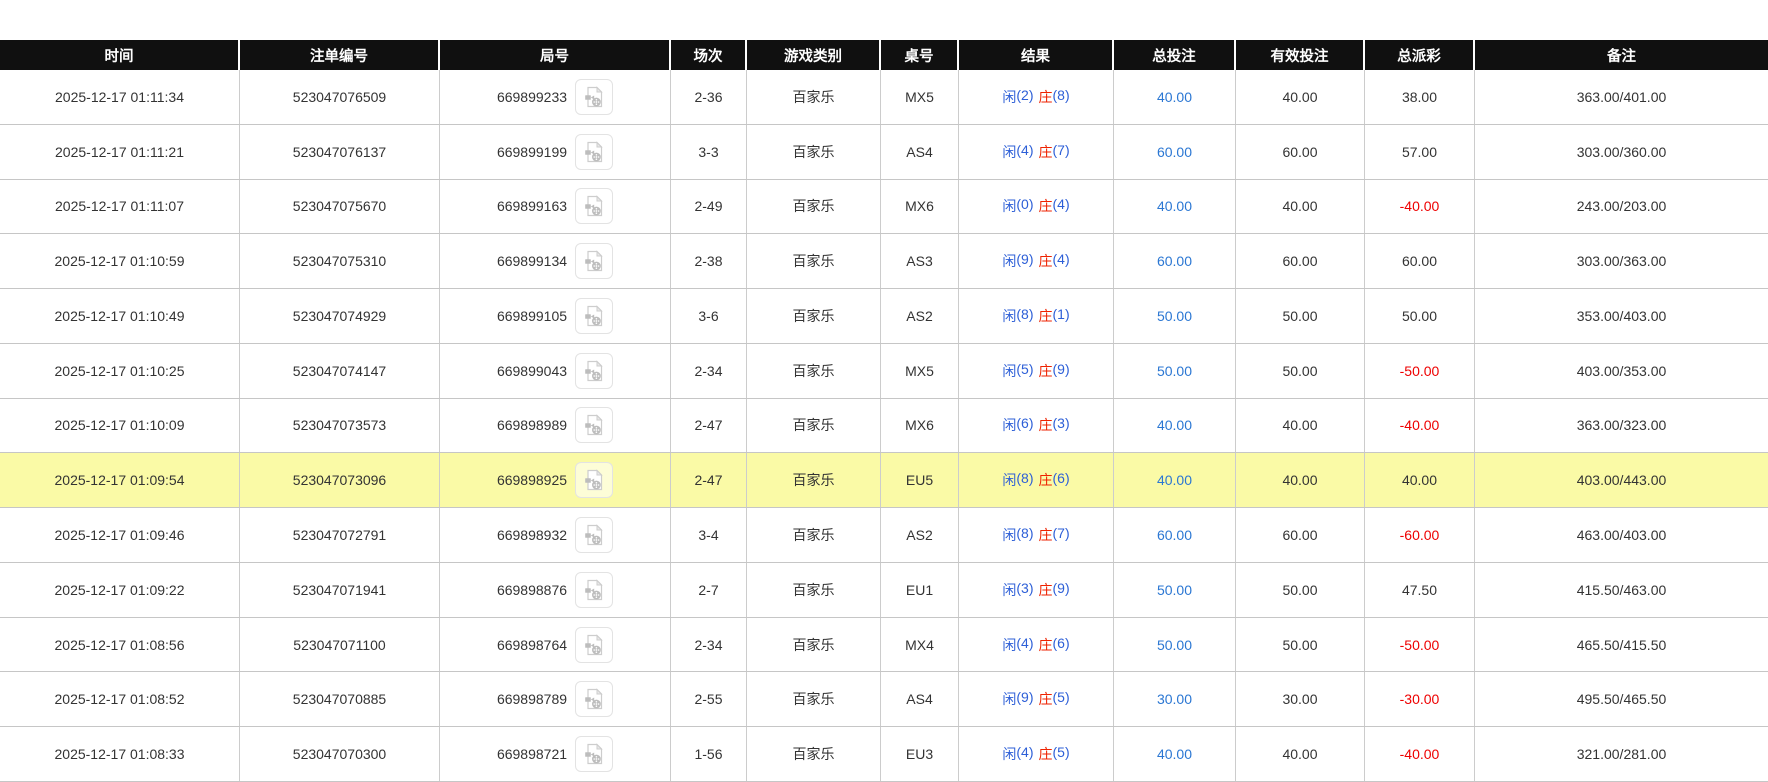  Describe the element at coordinates (1621, 480) in the screenshot. I see `cell-remark: 403.00/443.00` at that location.